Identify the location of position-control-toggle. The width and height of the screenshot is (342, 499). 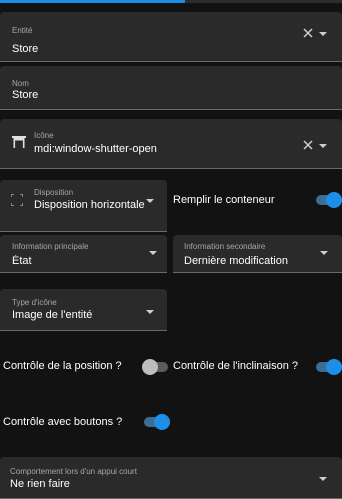
(156, 367).